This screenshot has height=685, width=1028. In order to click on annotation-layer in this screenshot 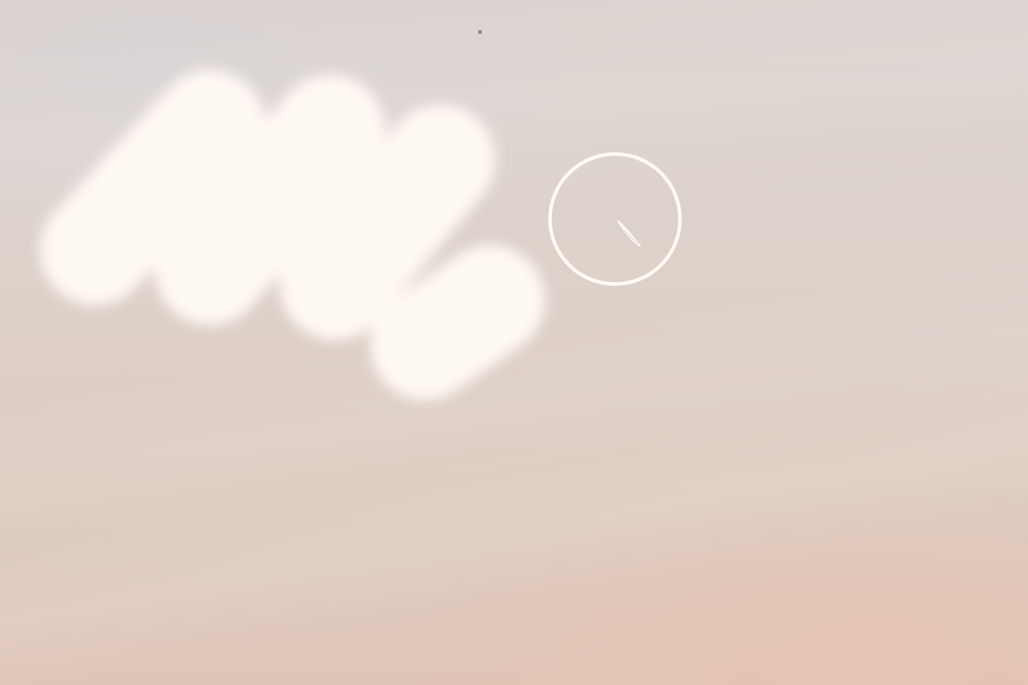, I will do `click(615, 219)`.